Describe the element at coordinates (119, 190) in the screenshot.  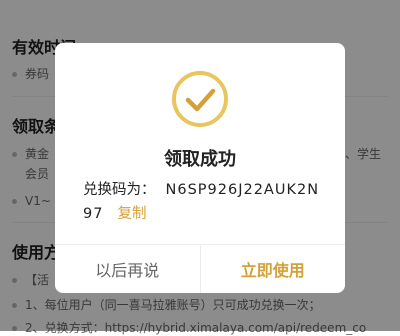
I see `code-label: 兑换码为：` at that location.